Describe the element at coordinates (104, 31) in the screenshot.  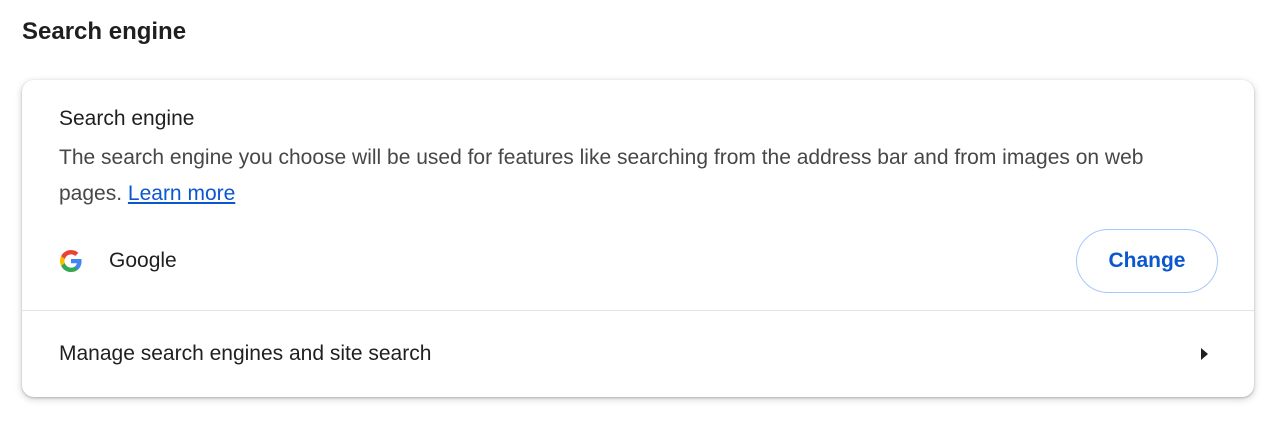
I see `section-heading: Search engine` at that location.